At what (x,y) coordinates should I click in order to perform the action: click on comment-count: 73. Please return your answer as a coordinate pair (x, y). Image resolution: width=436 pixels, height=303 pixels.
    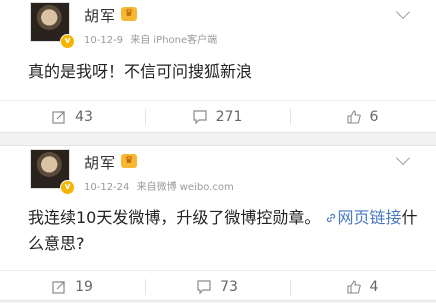
    Looking at the image, I should click on (229, 287).